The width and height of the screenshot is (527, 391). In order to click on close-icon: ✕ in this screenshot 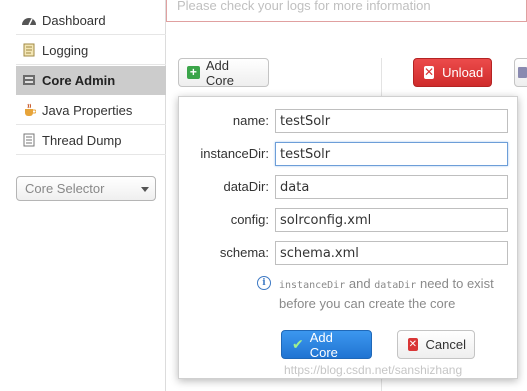, I will do `click(429, 72)`.